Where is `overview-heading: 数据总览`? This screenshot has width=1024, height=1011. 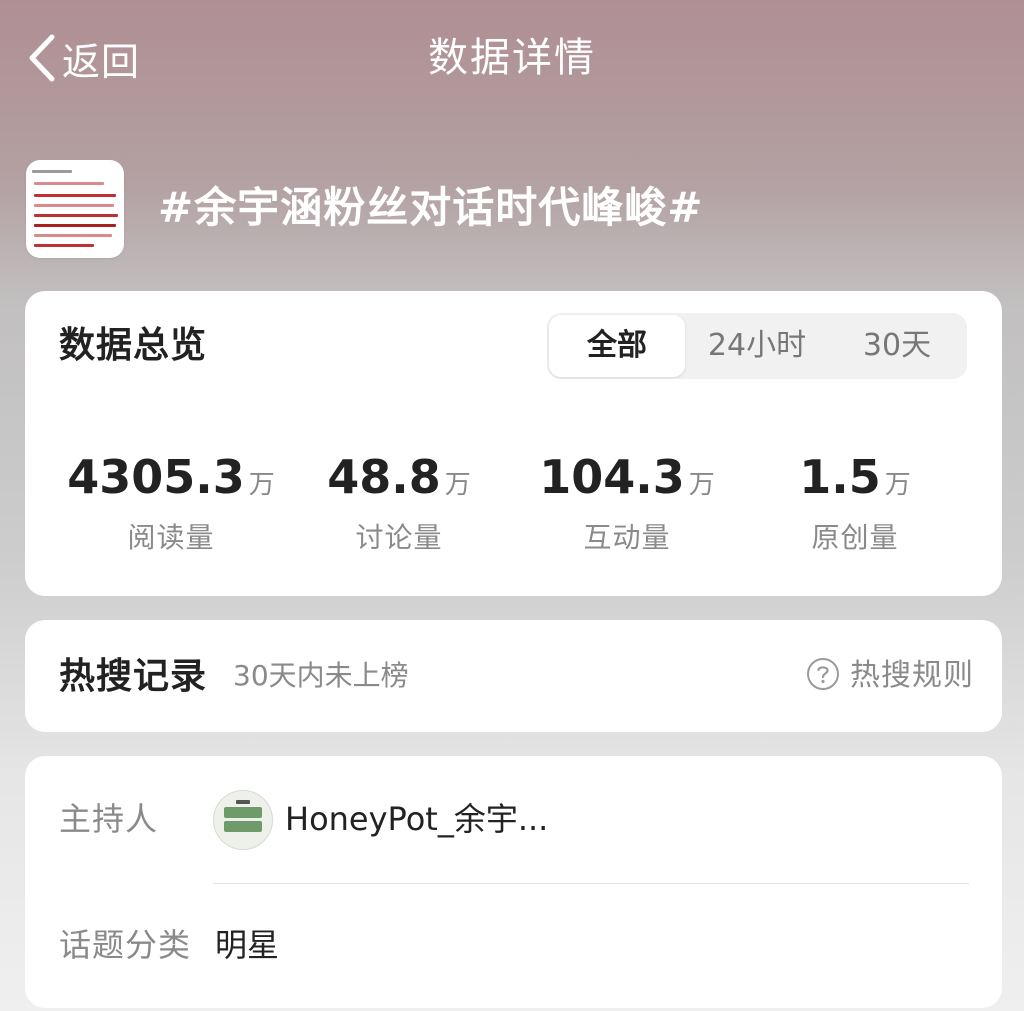 overview-heading: 数据总览 is located at coordinates (133, 345).